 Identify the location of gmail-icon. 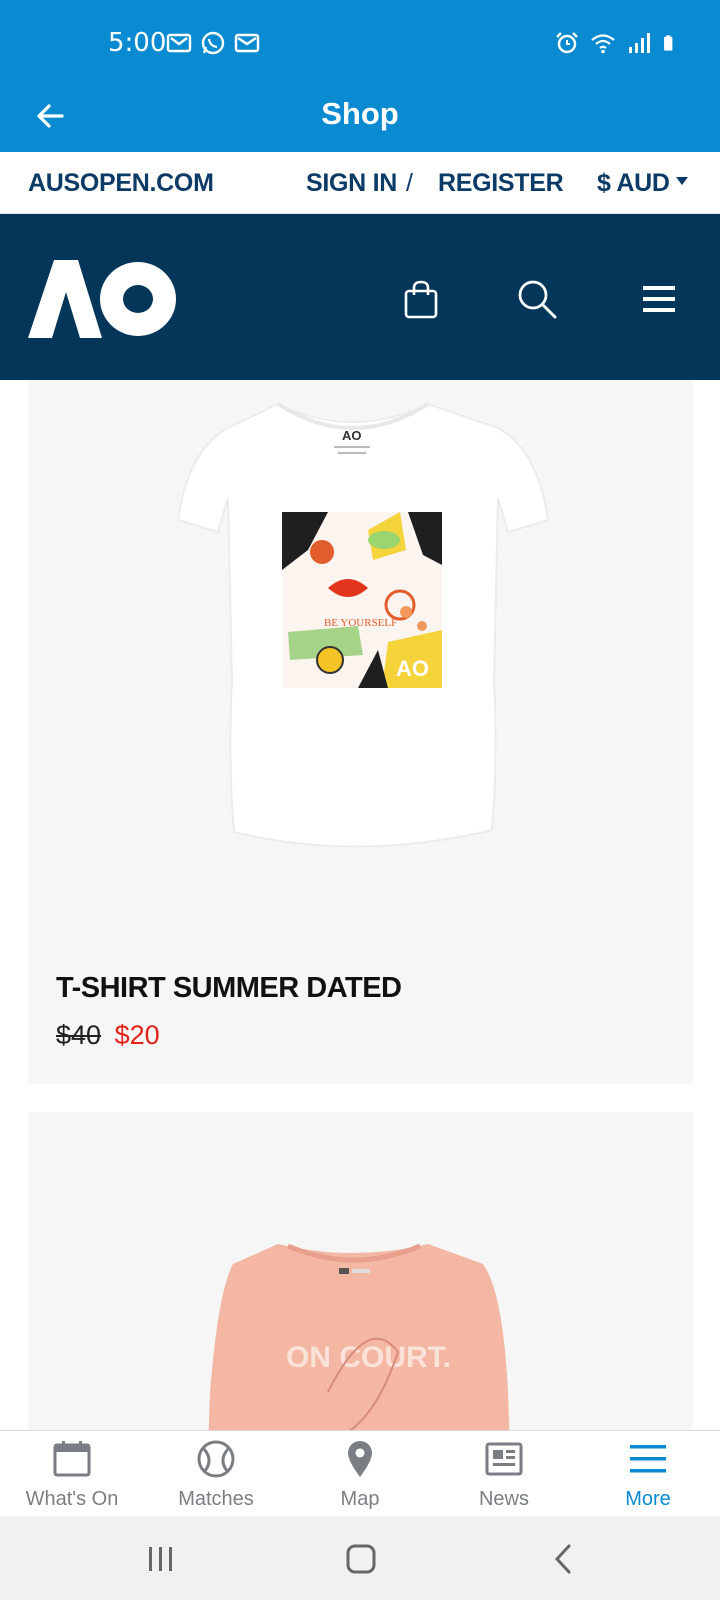
(179, 43).